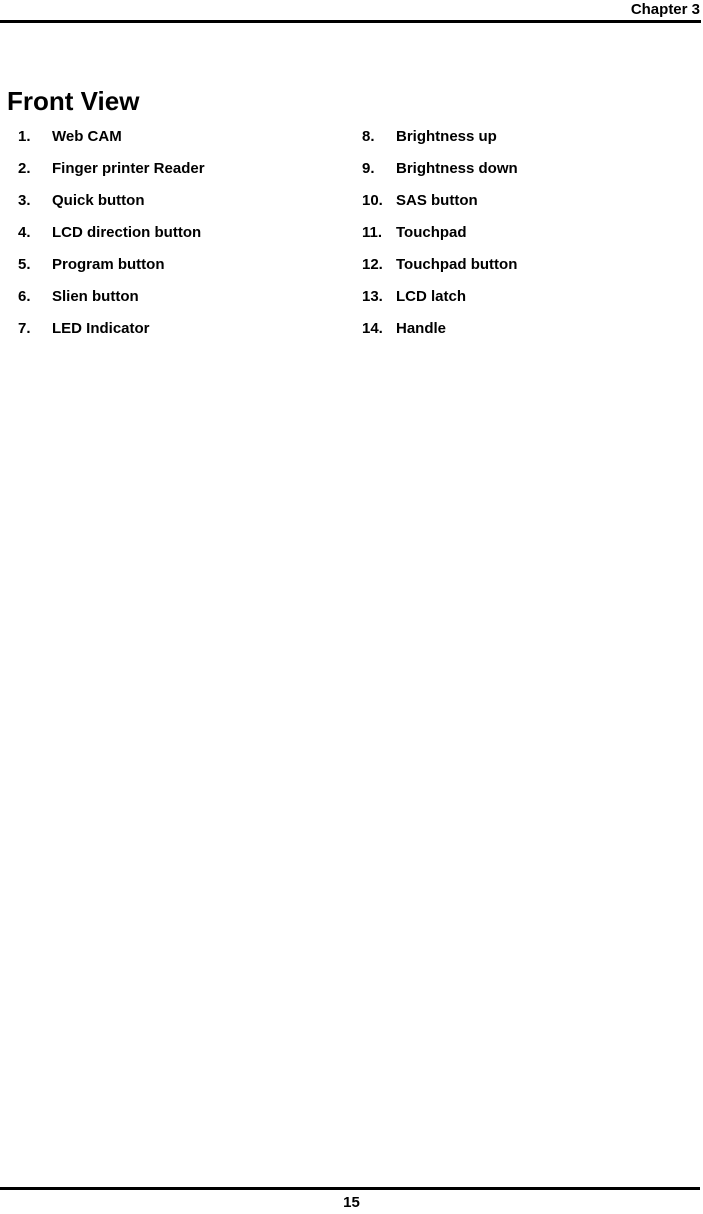 Image resolution: width=703 pixels, height=1214 pixels. I want to click on callout-right-number: 14., so click(372, 328).